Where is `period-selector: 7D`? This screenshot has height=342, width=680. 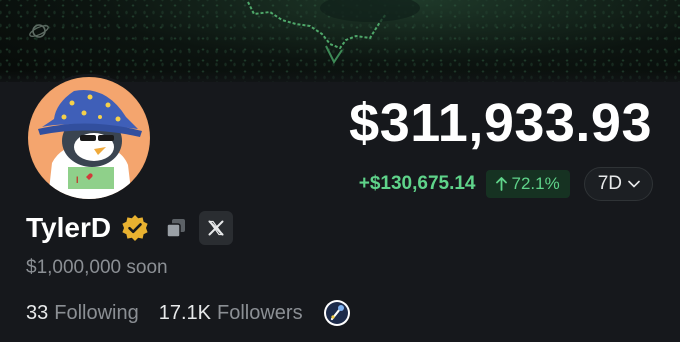 period-selector: 7D is located at coordinates (618, 184).